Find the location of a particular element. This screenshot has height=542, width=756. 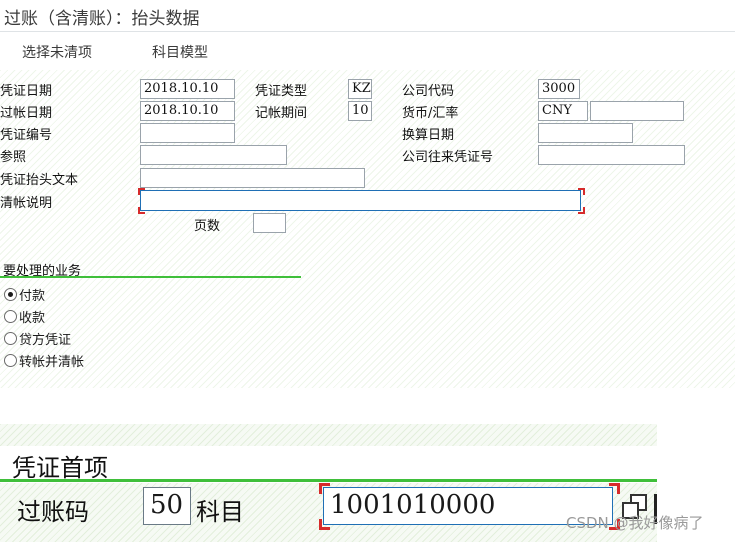

currency-rate-label: 货币/汇率 is located at coordinates (430, 113).